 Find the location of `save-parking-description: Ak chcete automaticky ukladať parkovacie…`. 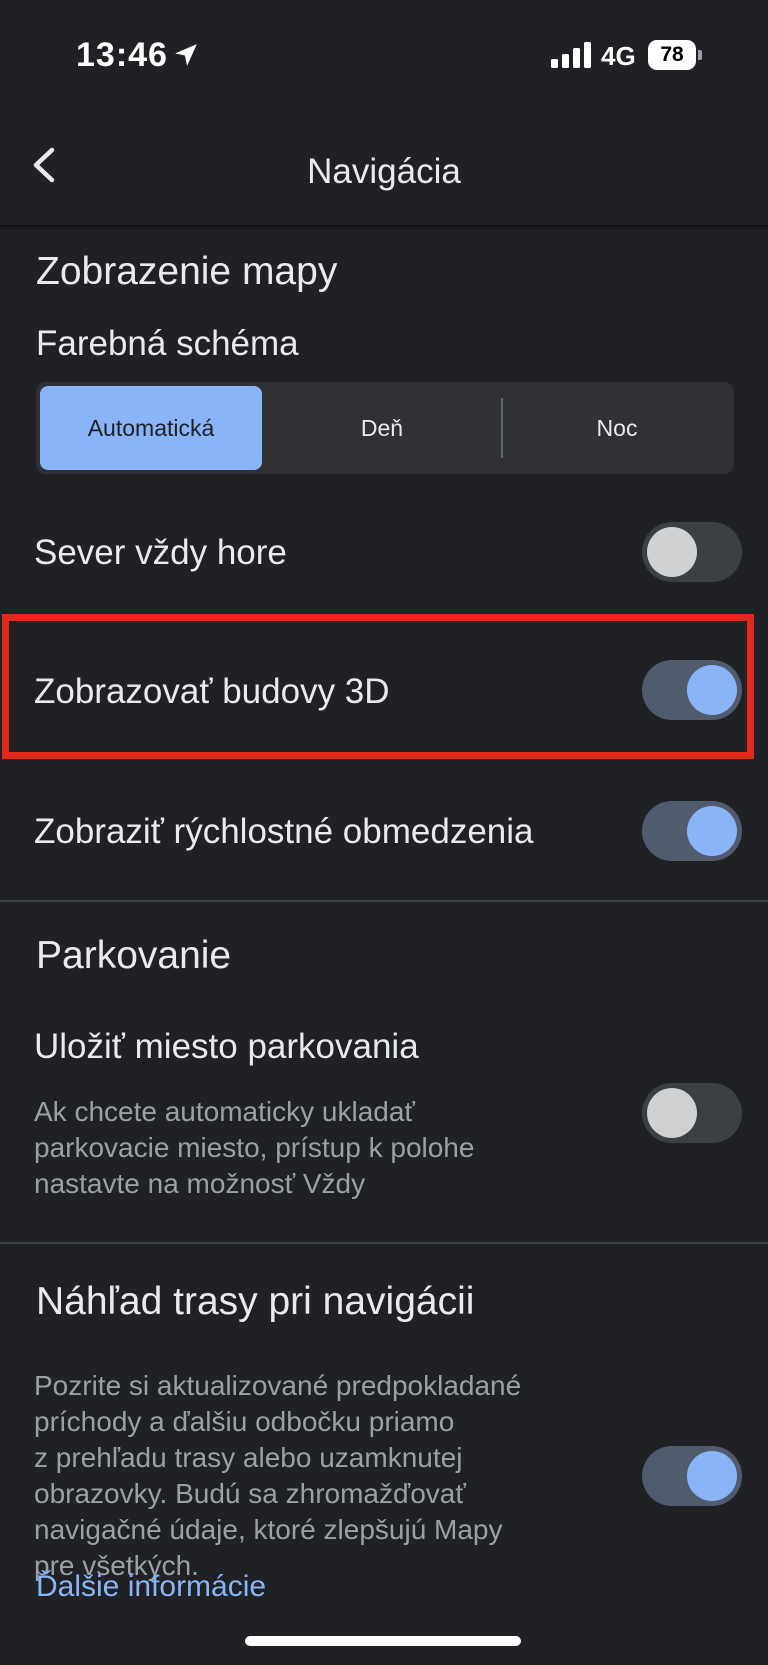

save-parking-description: Ak chcete automaticky ukladať parkovacie… is located at coordinates (254, 1148).